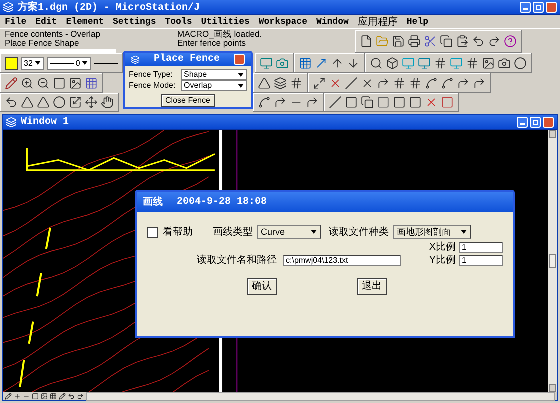 This screenshot has height=403, width=560. What do you see at coordinates (45, 122) in the screenshot?
I see `view-title: Window 1` at bounding box center [45, 122].